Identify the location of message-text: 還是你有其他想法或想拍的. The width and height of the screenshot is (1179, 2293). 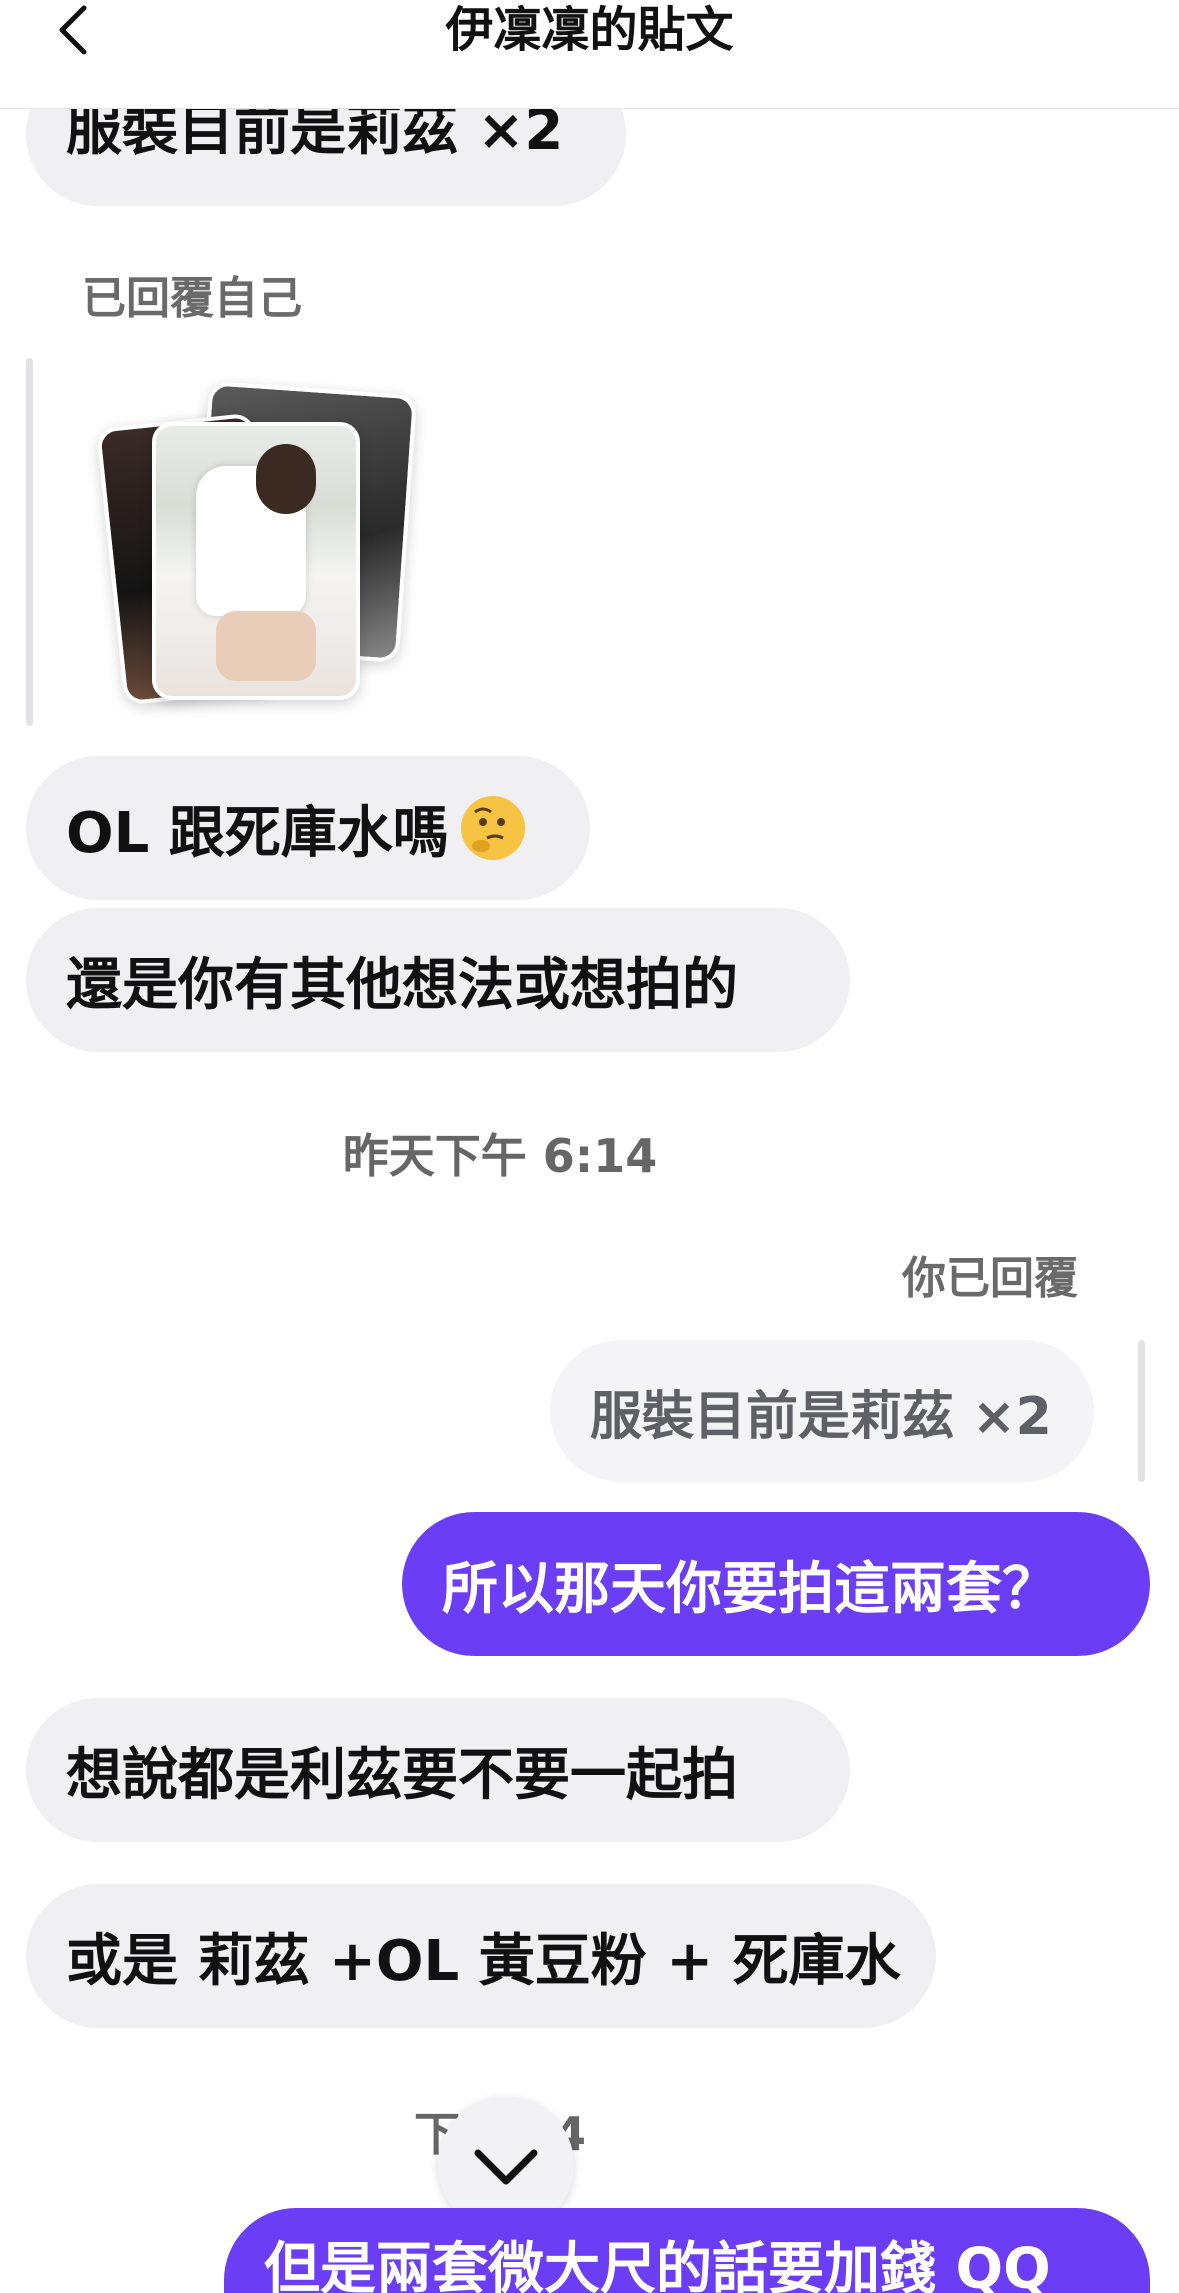
(402, 985).